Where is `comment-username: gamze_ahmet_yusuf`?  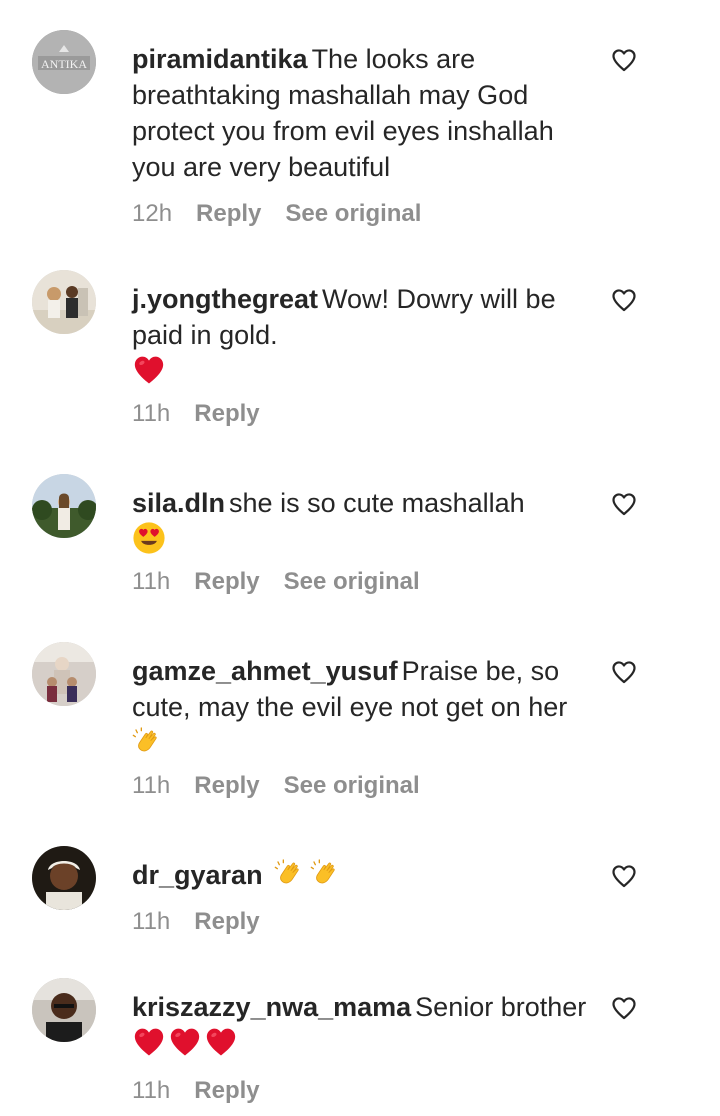
comment-username: gamze_ahmet_yusuf is located at coordinates (265, 671).